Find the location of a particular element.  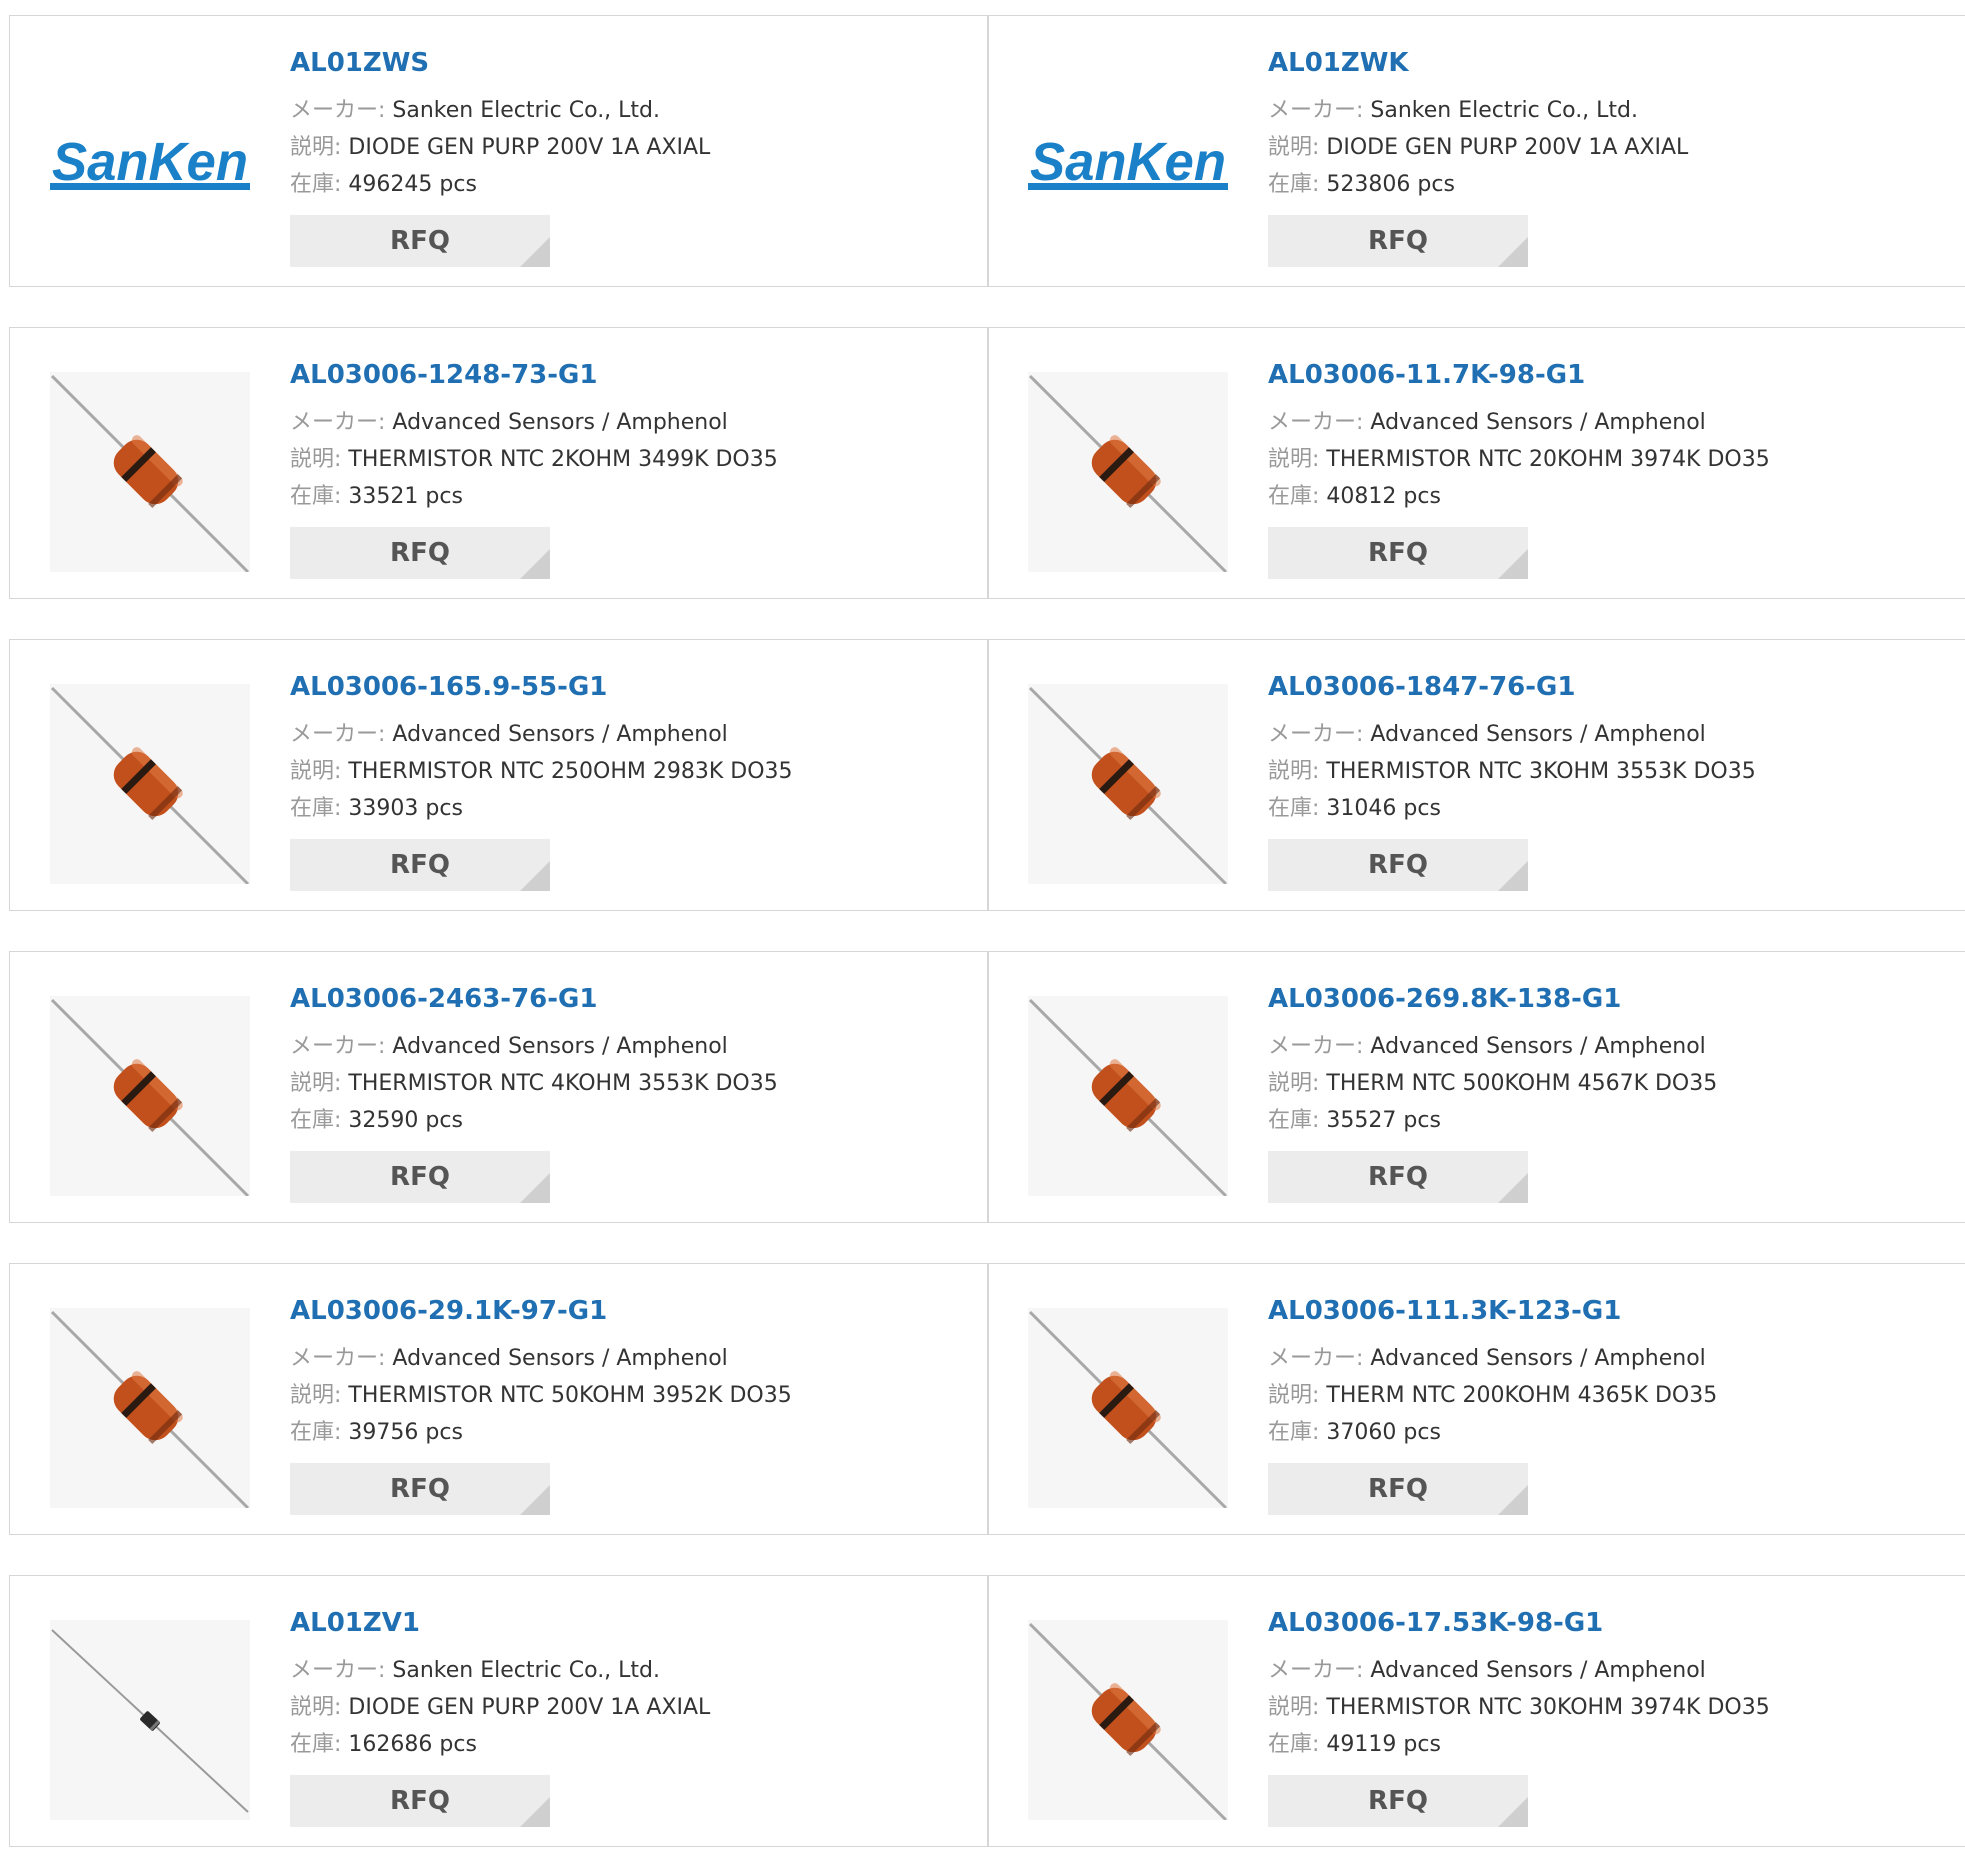

stock-value: 39756 pcs is located at coordinates (405, 1432).